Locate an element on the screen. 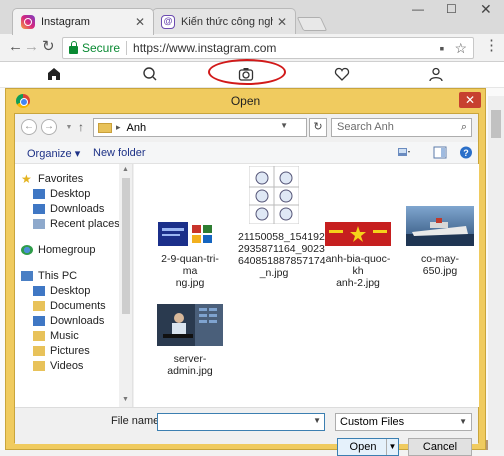  up-arrow-icon: ↑ is located at coordinates (81, 127).